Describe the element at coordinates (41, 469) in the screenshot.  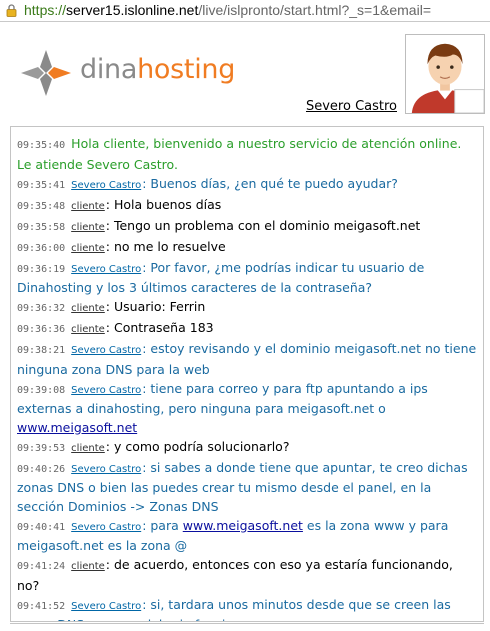
I see `message-timestamp: 09:40:26` at that location.